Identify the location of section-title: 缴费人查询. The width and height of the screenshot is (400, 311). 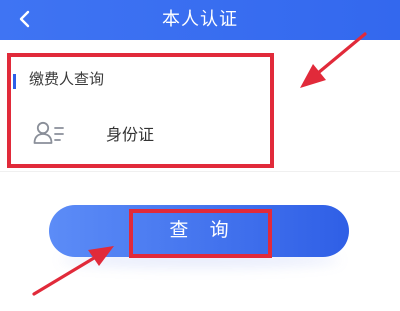
(67, 79).